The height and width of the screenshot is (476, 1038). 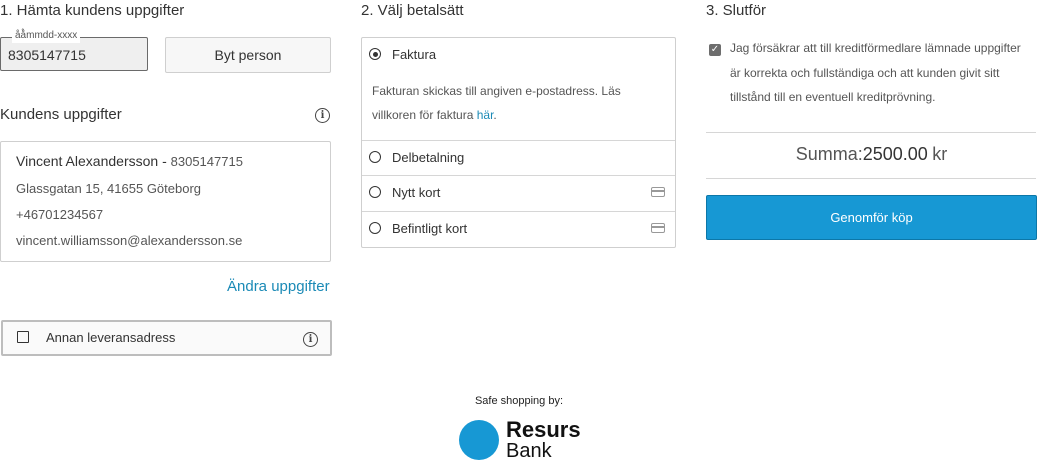 What do you see at coordinates (940, 154) in the screenshot?
I see `sum-currency: kr` at bounding box center [940, 154].